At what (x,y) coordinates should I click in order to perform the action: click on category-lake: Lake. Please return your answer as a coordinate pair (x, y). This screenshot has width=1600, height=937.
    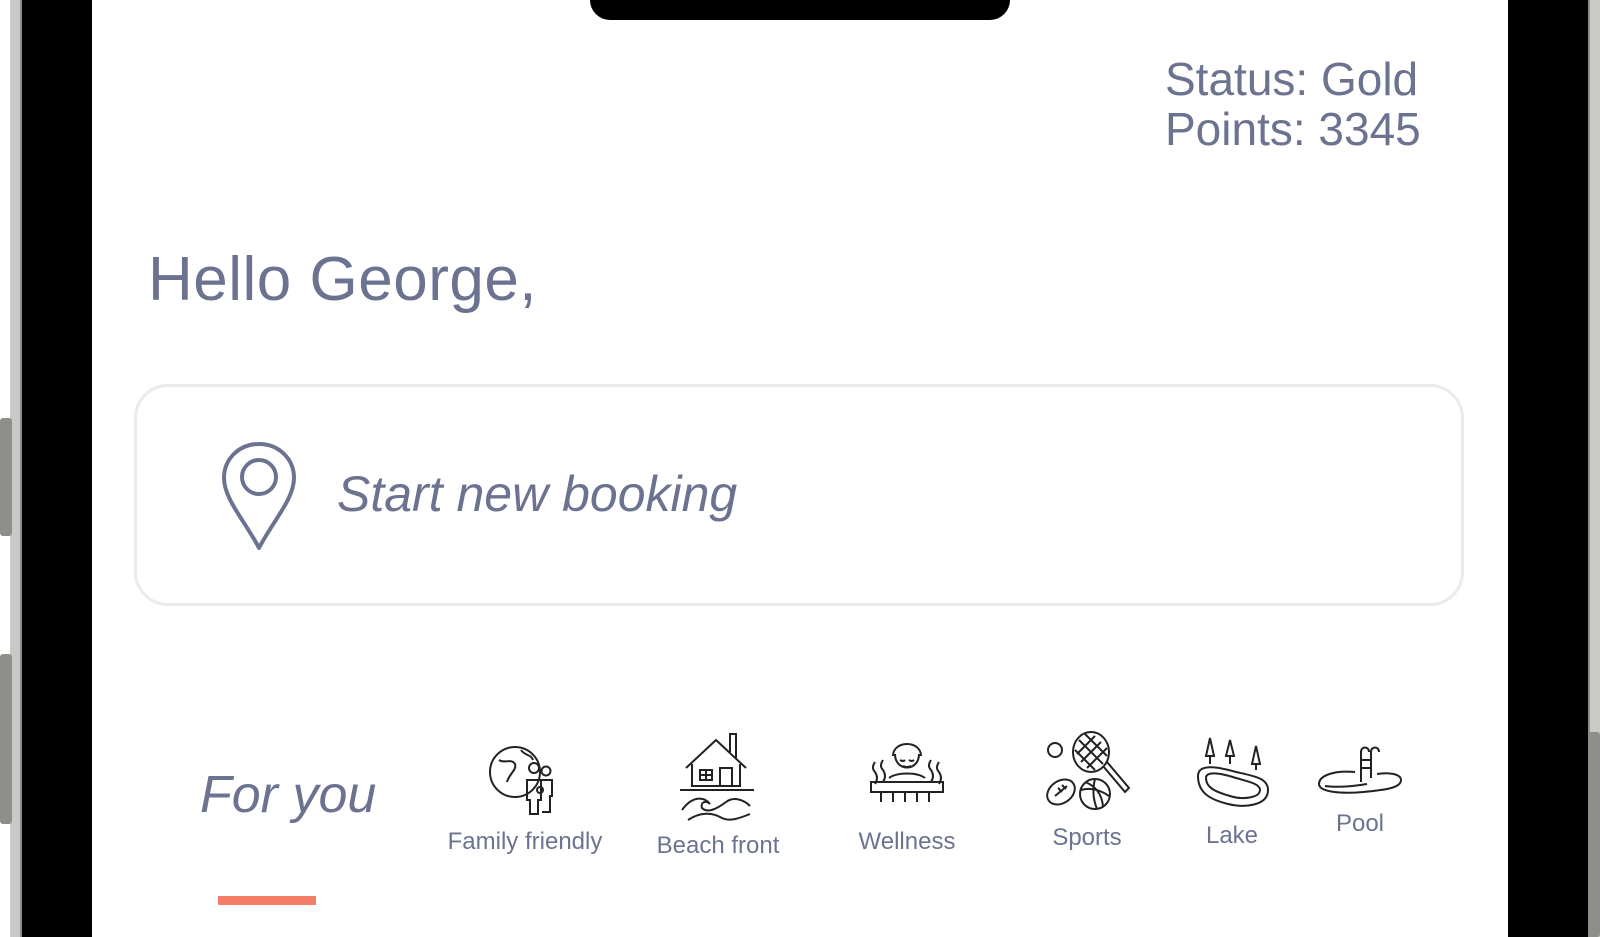
    Looking at the image, I should click on (1232, 792).